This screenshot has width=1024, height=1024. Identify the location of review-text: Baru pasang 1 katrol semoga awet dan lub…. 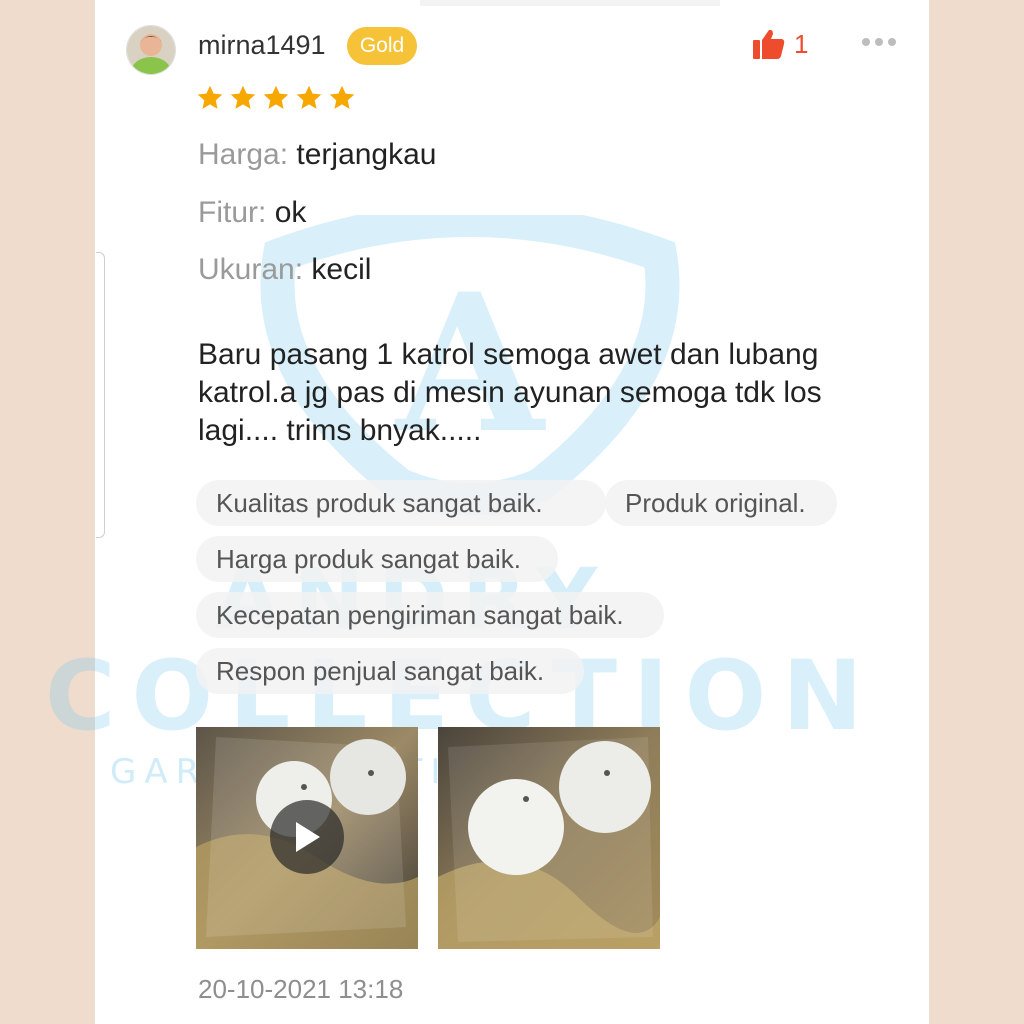
(548, 393).